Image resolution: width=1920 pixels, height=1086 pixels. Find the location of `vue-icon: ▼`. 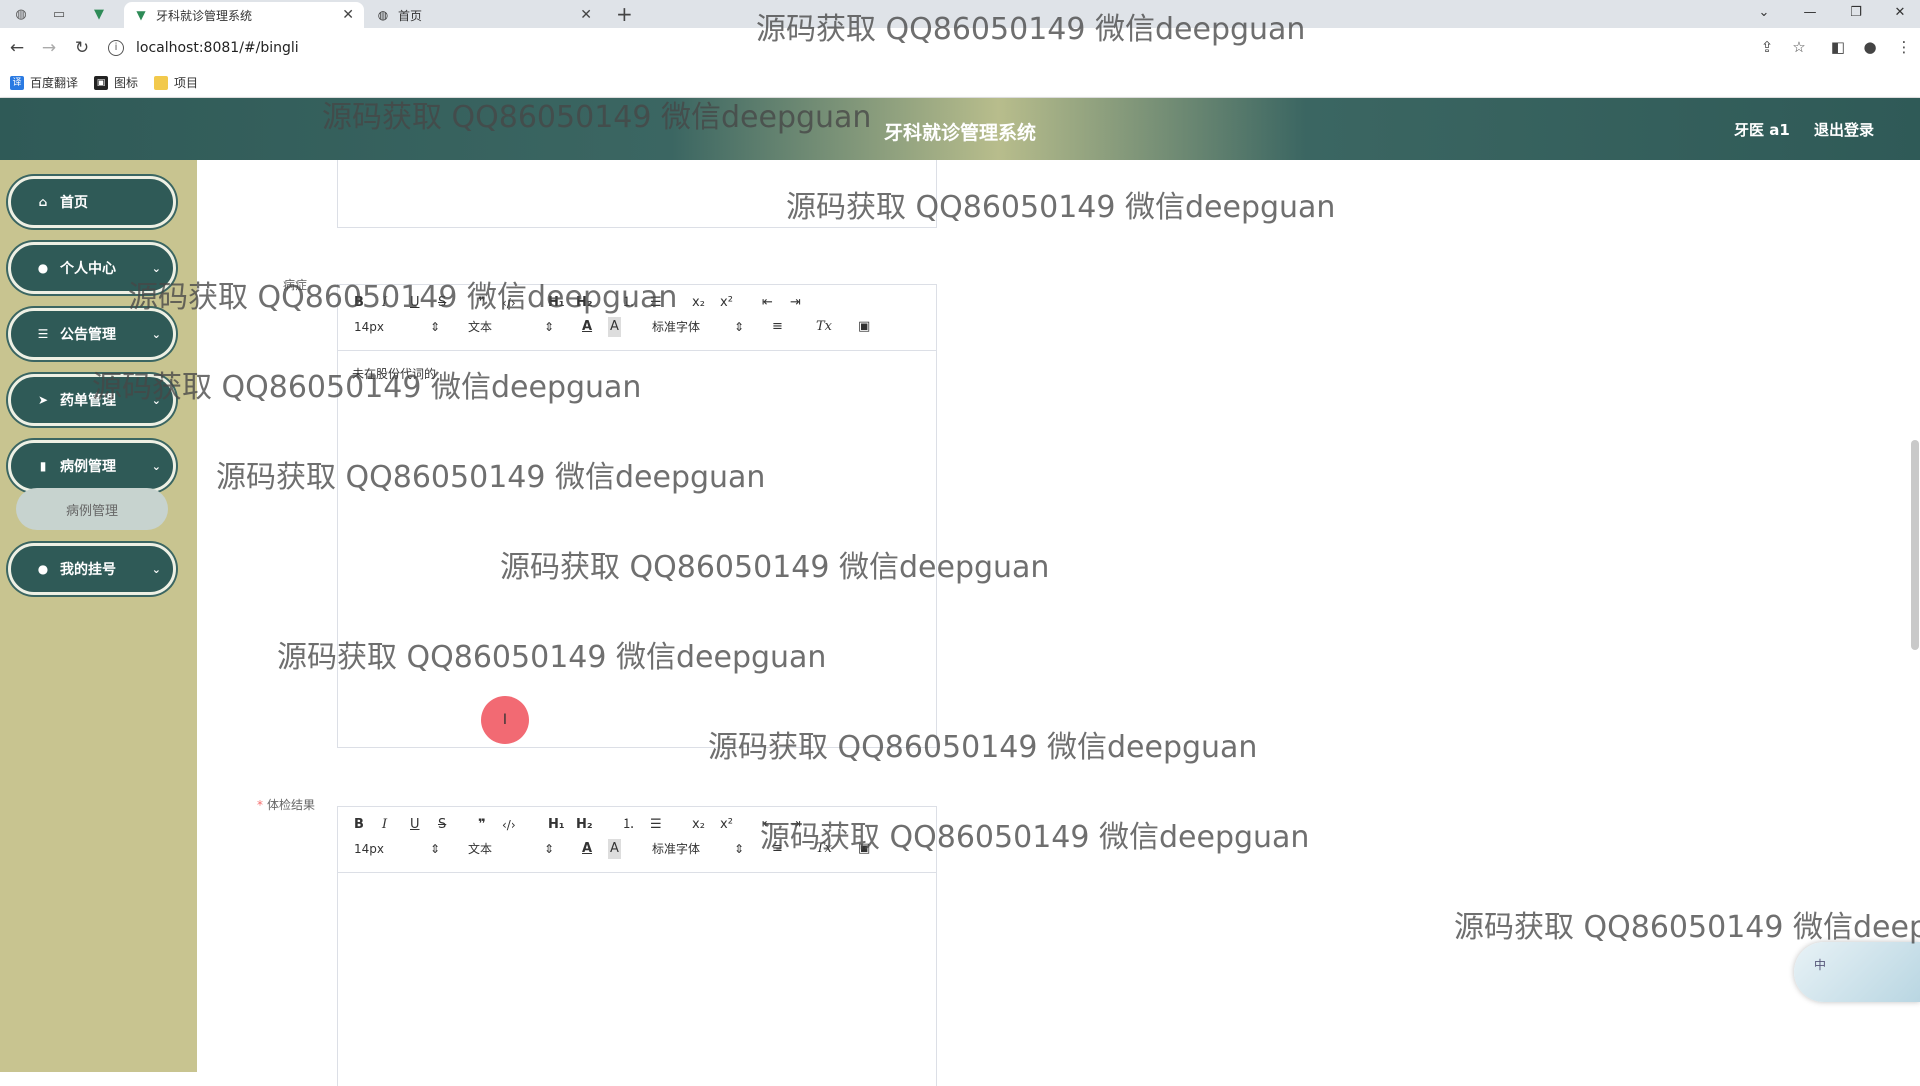

vue-icon: ▼ is located at coordinates (99, 14).